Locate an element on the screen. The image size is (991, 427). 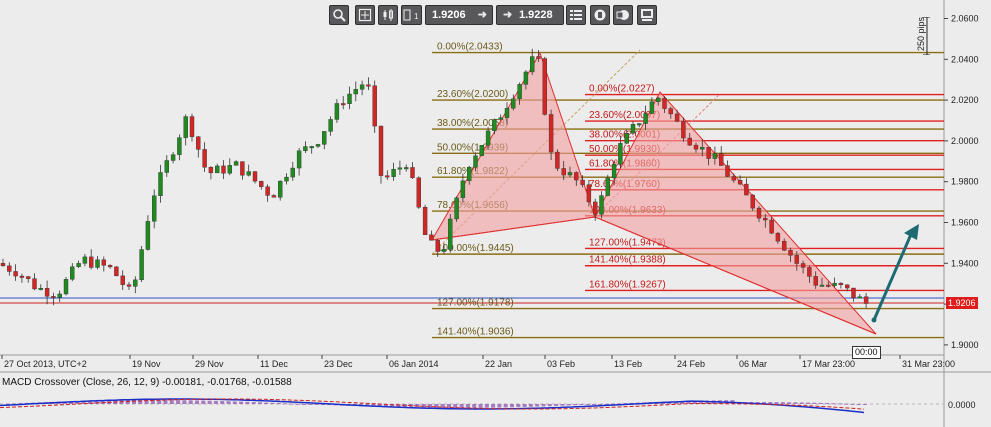
zoom-icon is located at coordinates (339, 15).